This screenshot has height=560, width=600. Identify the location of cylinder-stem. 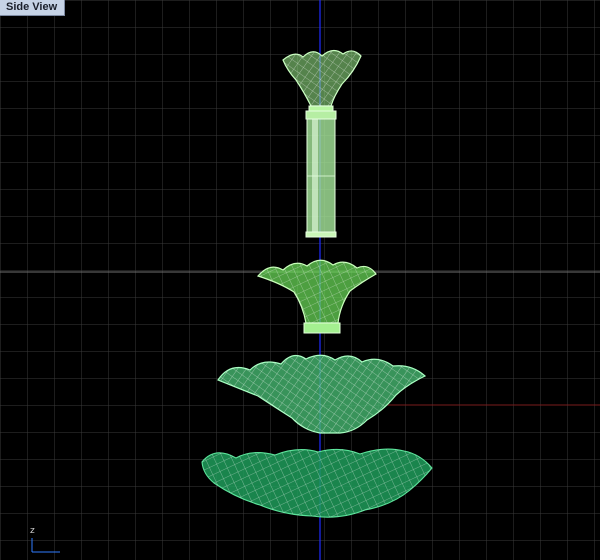
(321, 174).